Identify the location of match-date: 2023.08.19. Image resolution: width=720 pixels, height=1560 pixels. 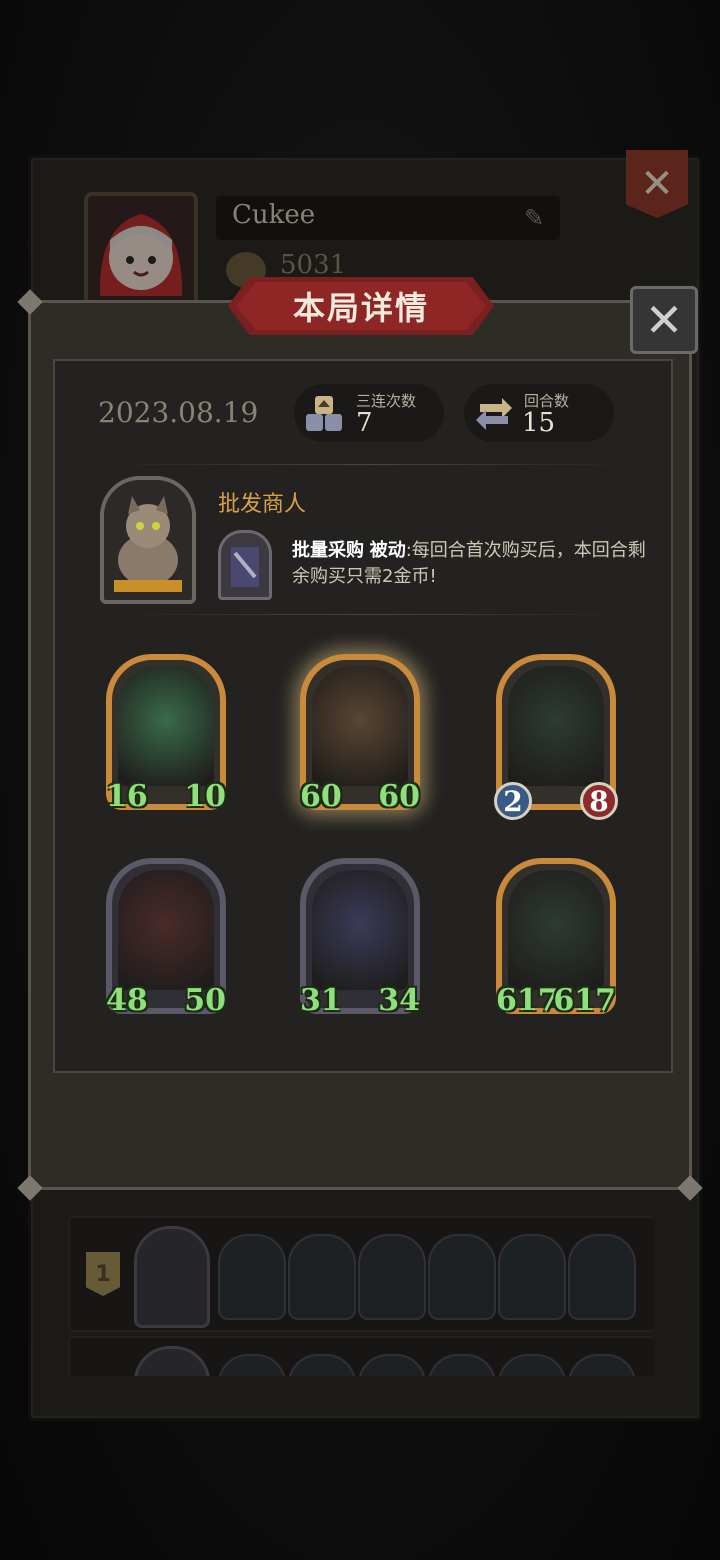
(178, 412).